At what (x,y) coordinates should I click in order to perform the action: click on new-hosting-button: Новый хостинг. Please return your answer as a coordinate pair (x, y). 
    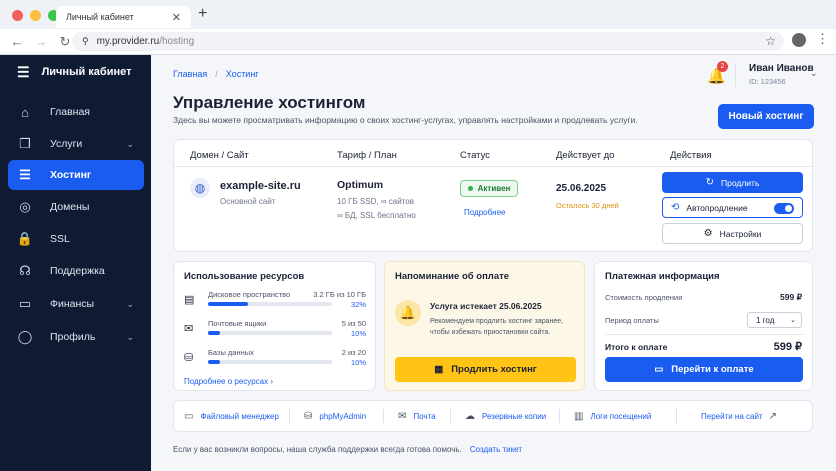
    Looking at the image, I should click on (766, 116).